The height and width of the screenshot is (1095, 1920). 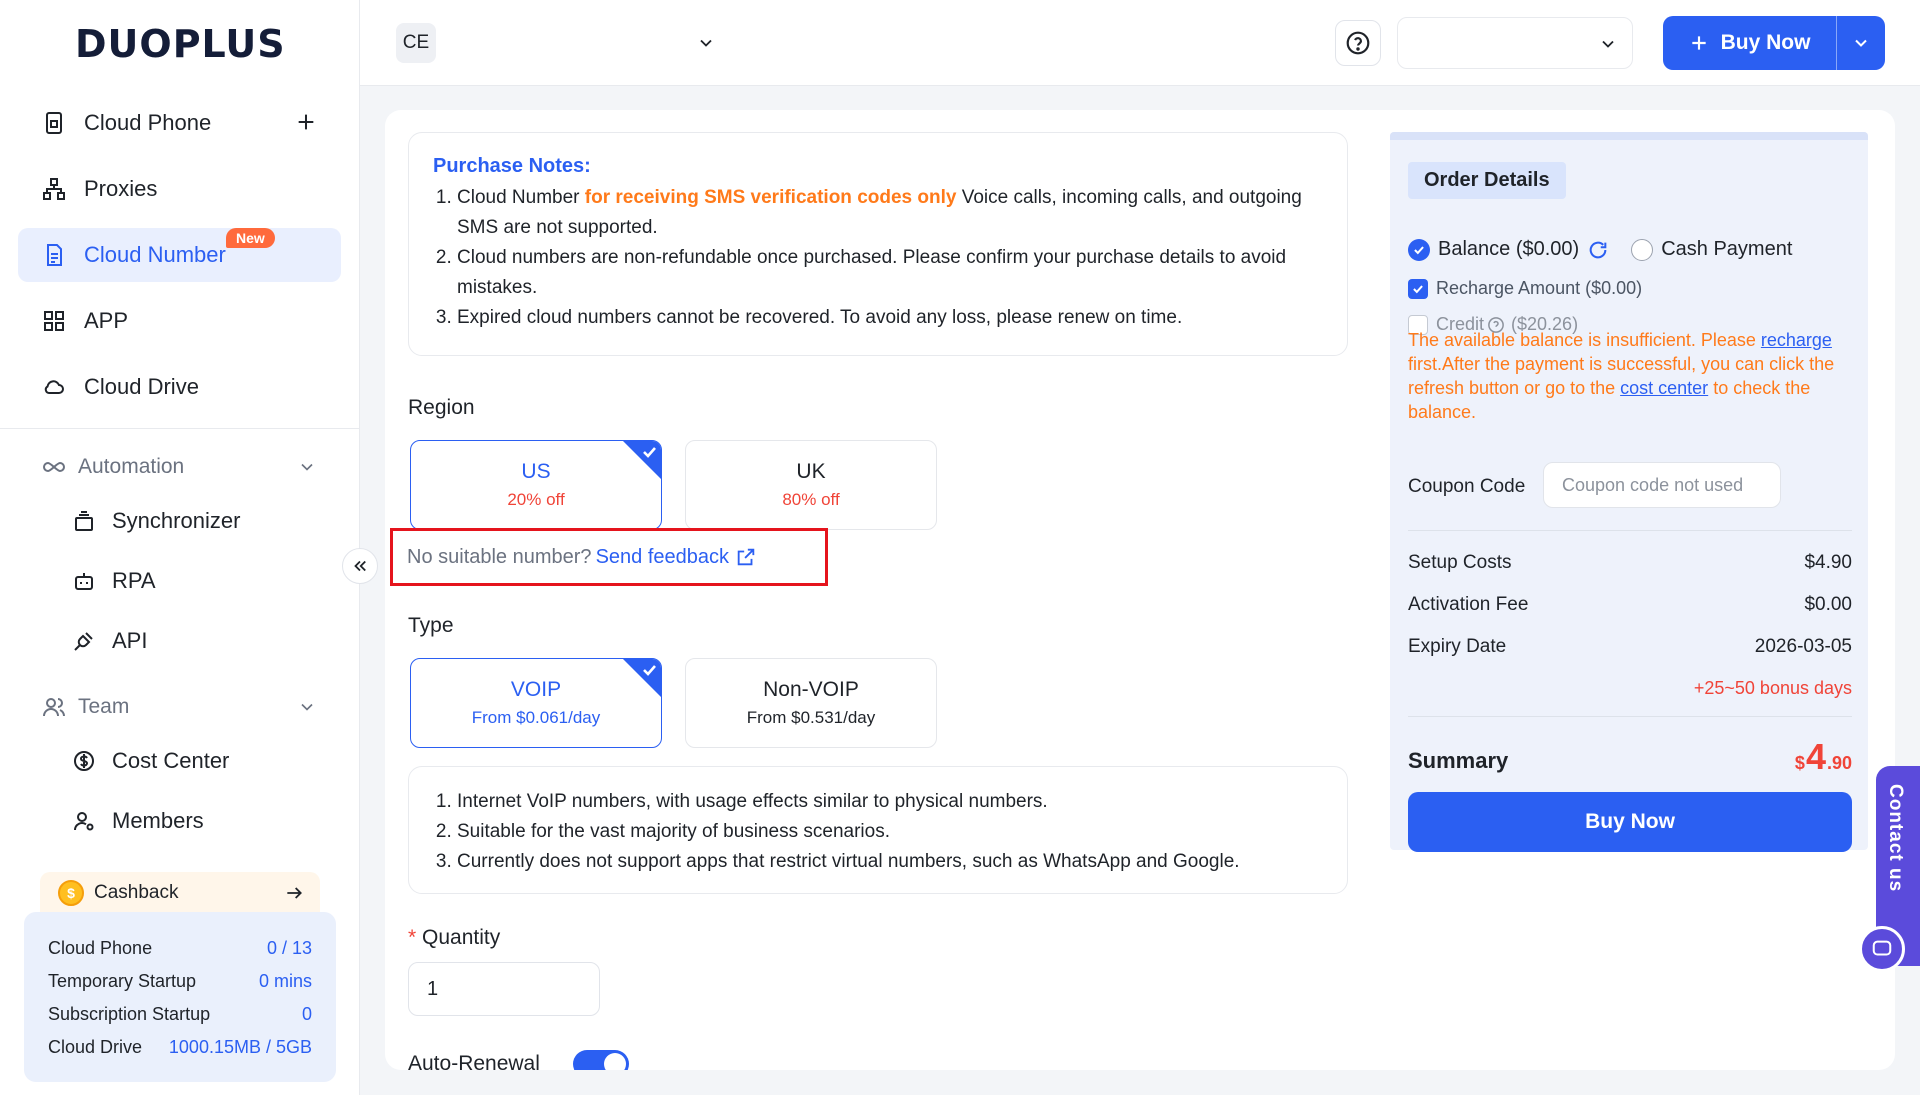 What do you see at coordinates (179, 255) in the screenshot?
I see `sidebar-item-cloud-number: Cloud Number New` at bounding box center [179, 255].